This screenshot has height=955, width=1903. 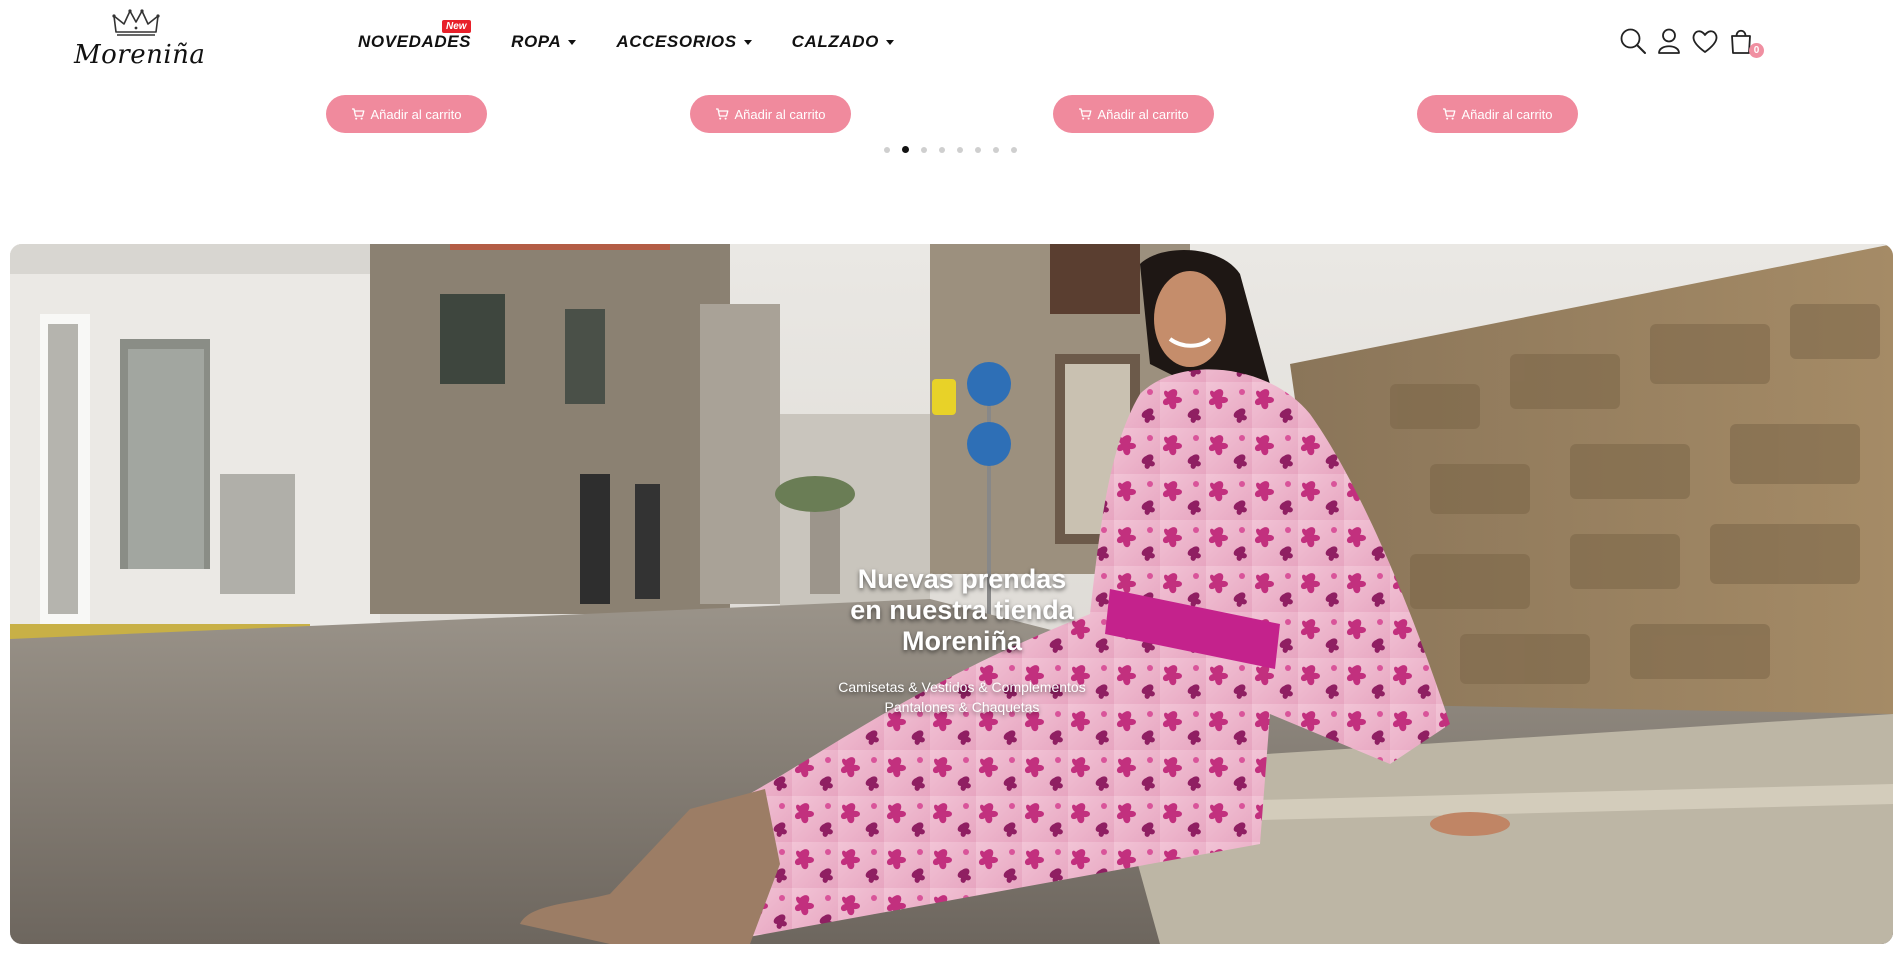 What do you see at coordinates (835, 41) in the screenshot?
I see `nav-item-label: CALZADO` at bounding box center [835, 41].